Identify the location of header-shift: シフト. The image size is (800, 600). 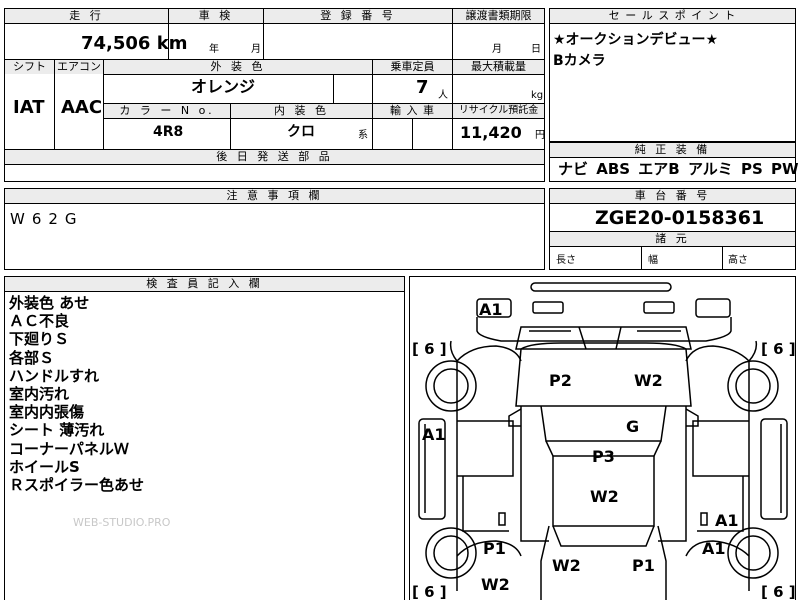
(29, 67).